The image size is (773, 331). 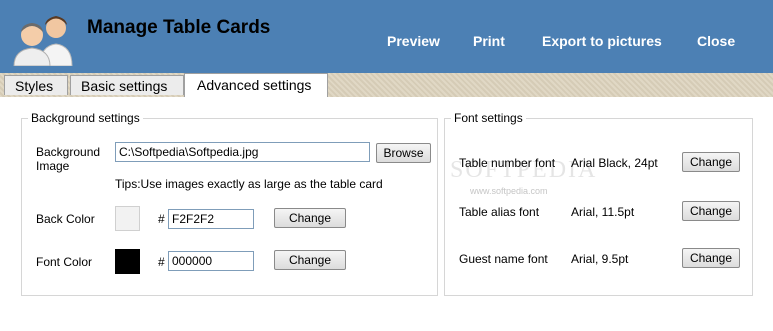 What do you see at coordinates (603, 212) in the screenshot?
I see `table-alias-font-value: Arial, 11.5pt` at bounding box center [603, 212].